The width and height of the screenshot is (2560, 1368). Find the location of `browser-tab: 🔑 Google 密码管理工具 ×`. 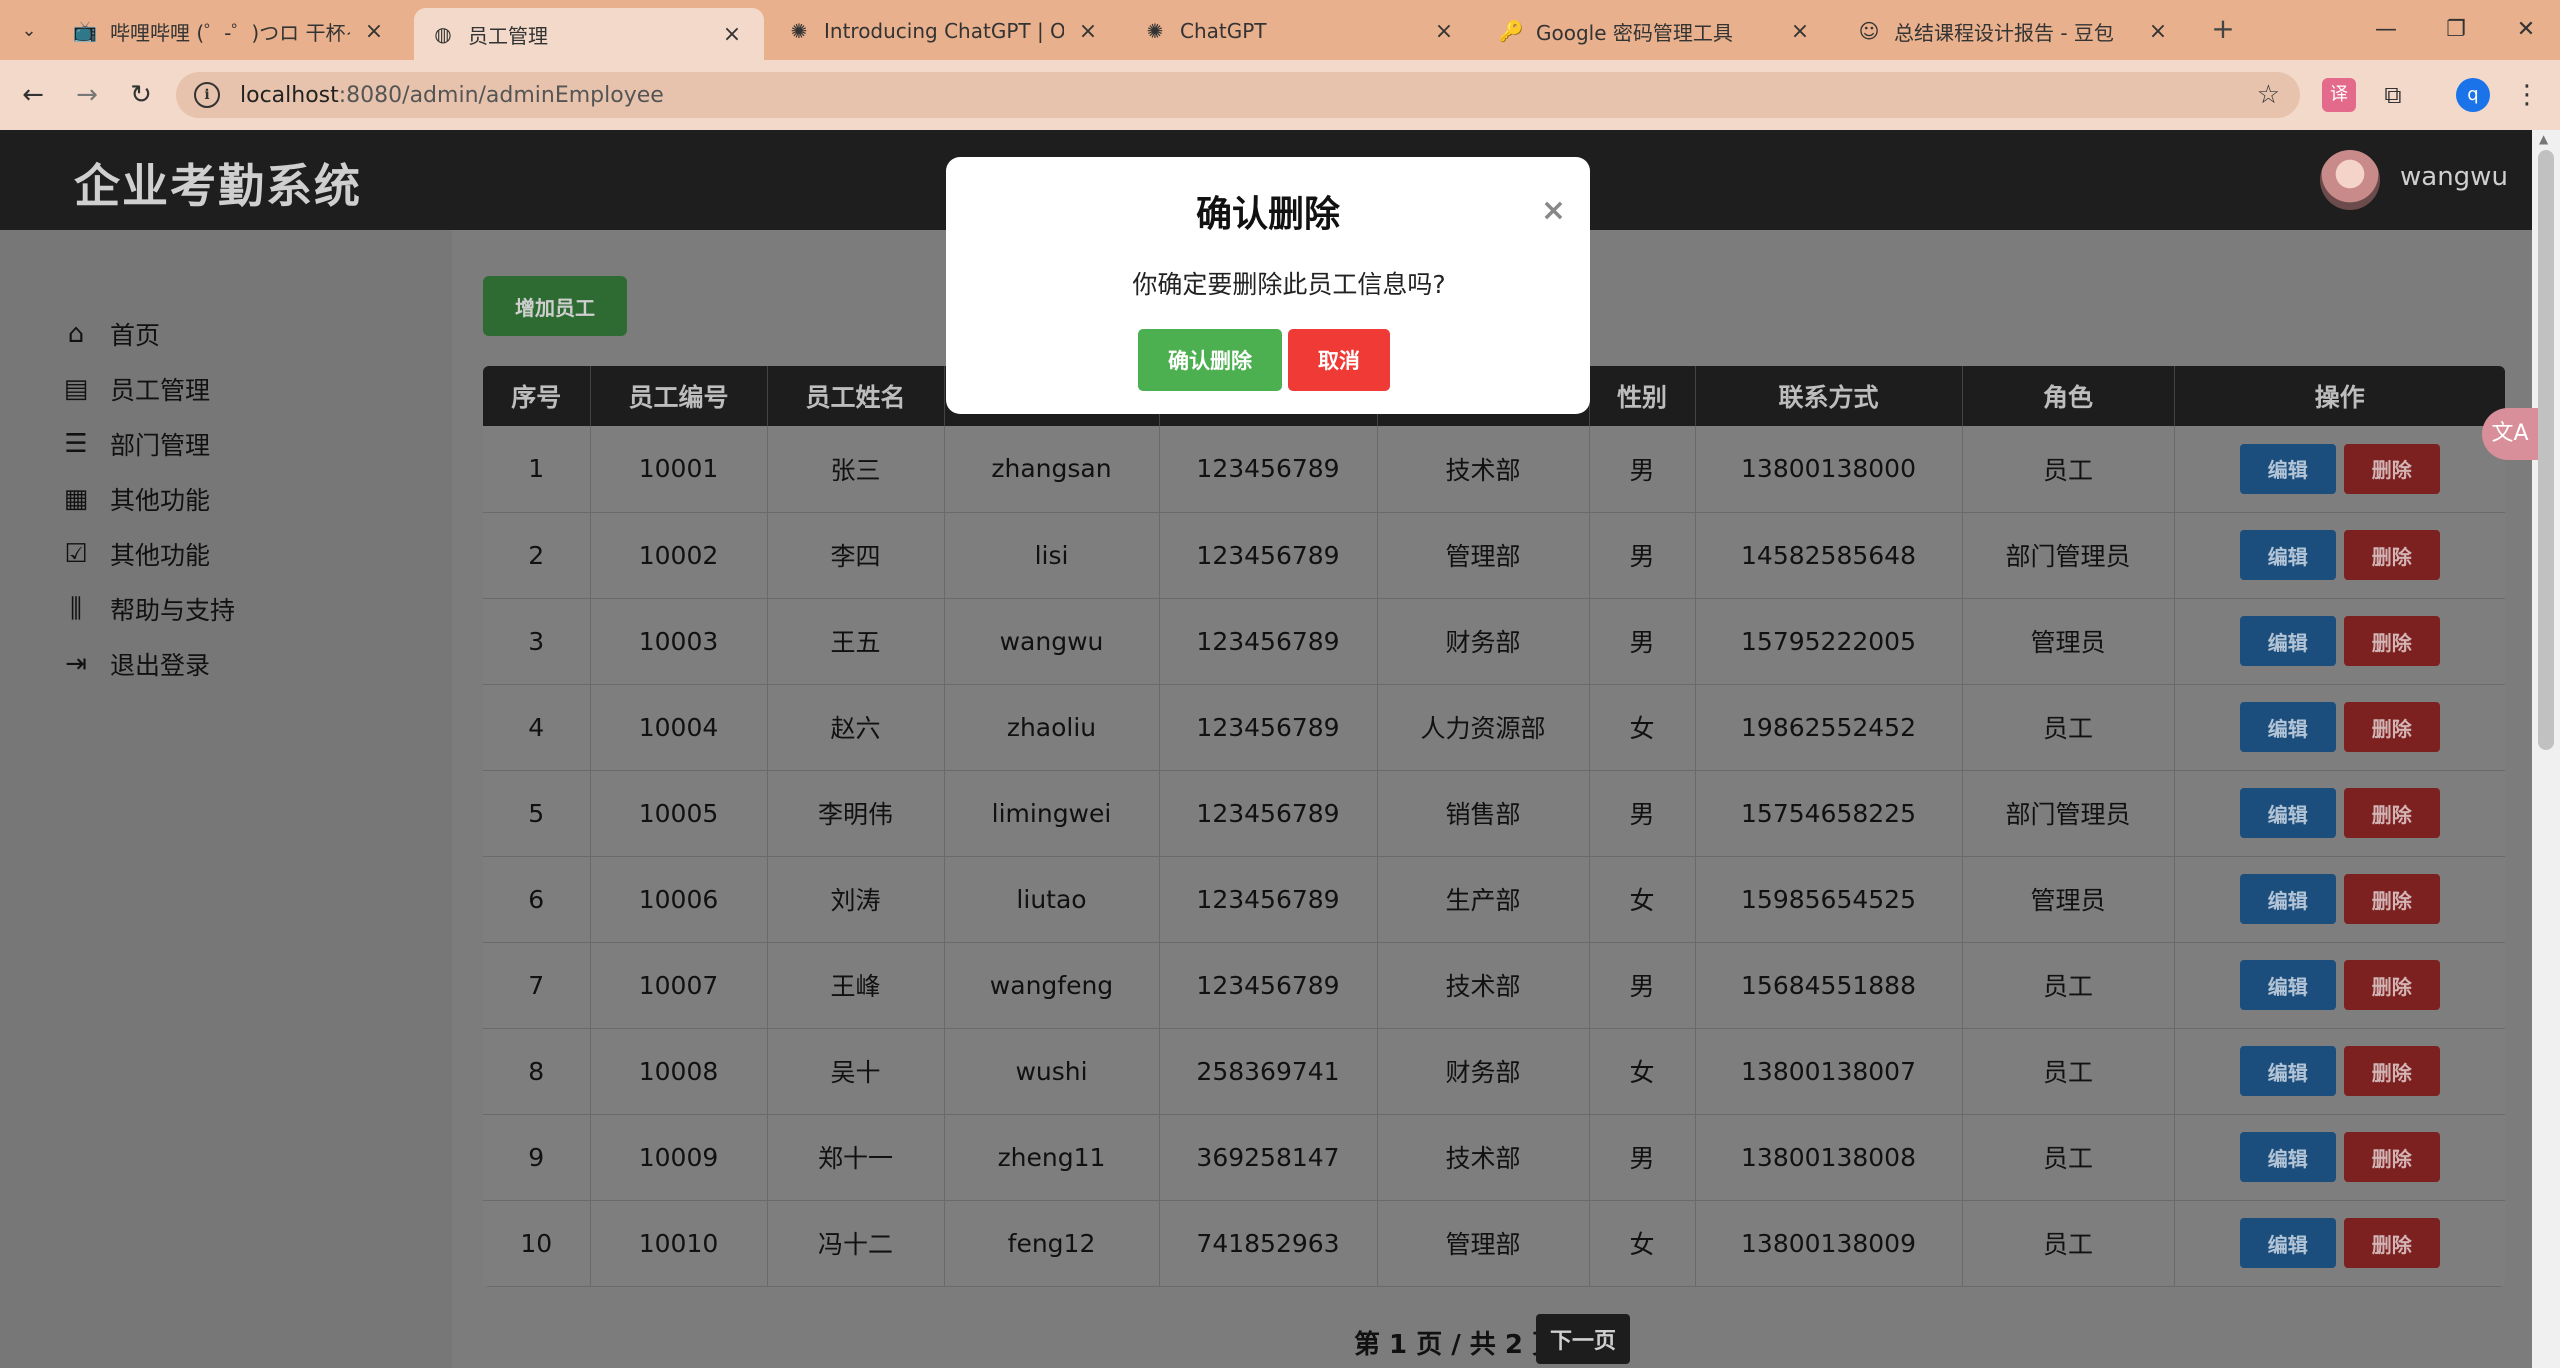

browser-tab: 🔑 Google 密码管理工具 × is located at coordinates (1657, 31).